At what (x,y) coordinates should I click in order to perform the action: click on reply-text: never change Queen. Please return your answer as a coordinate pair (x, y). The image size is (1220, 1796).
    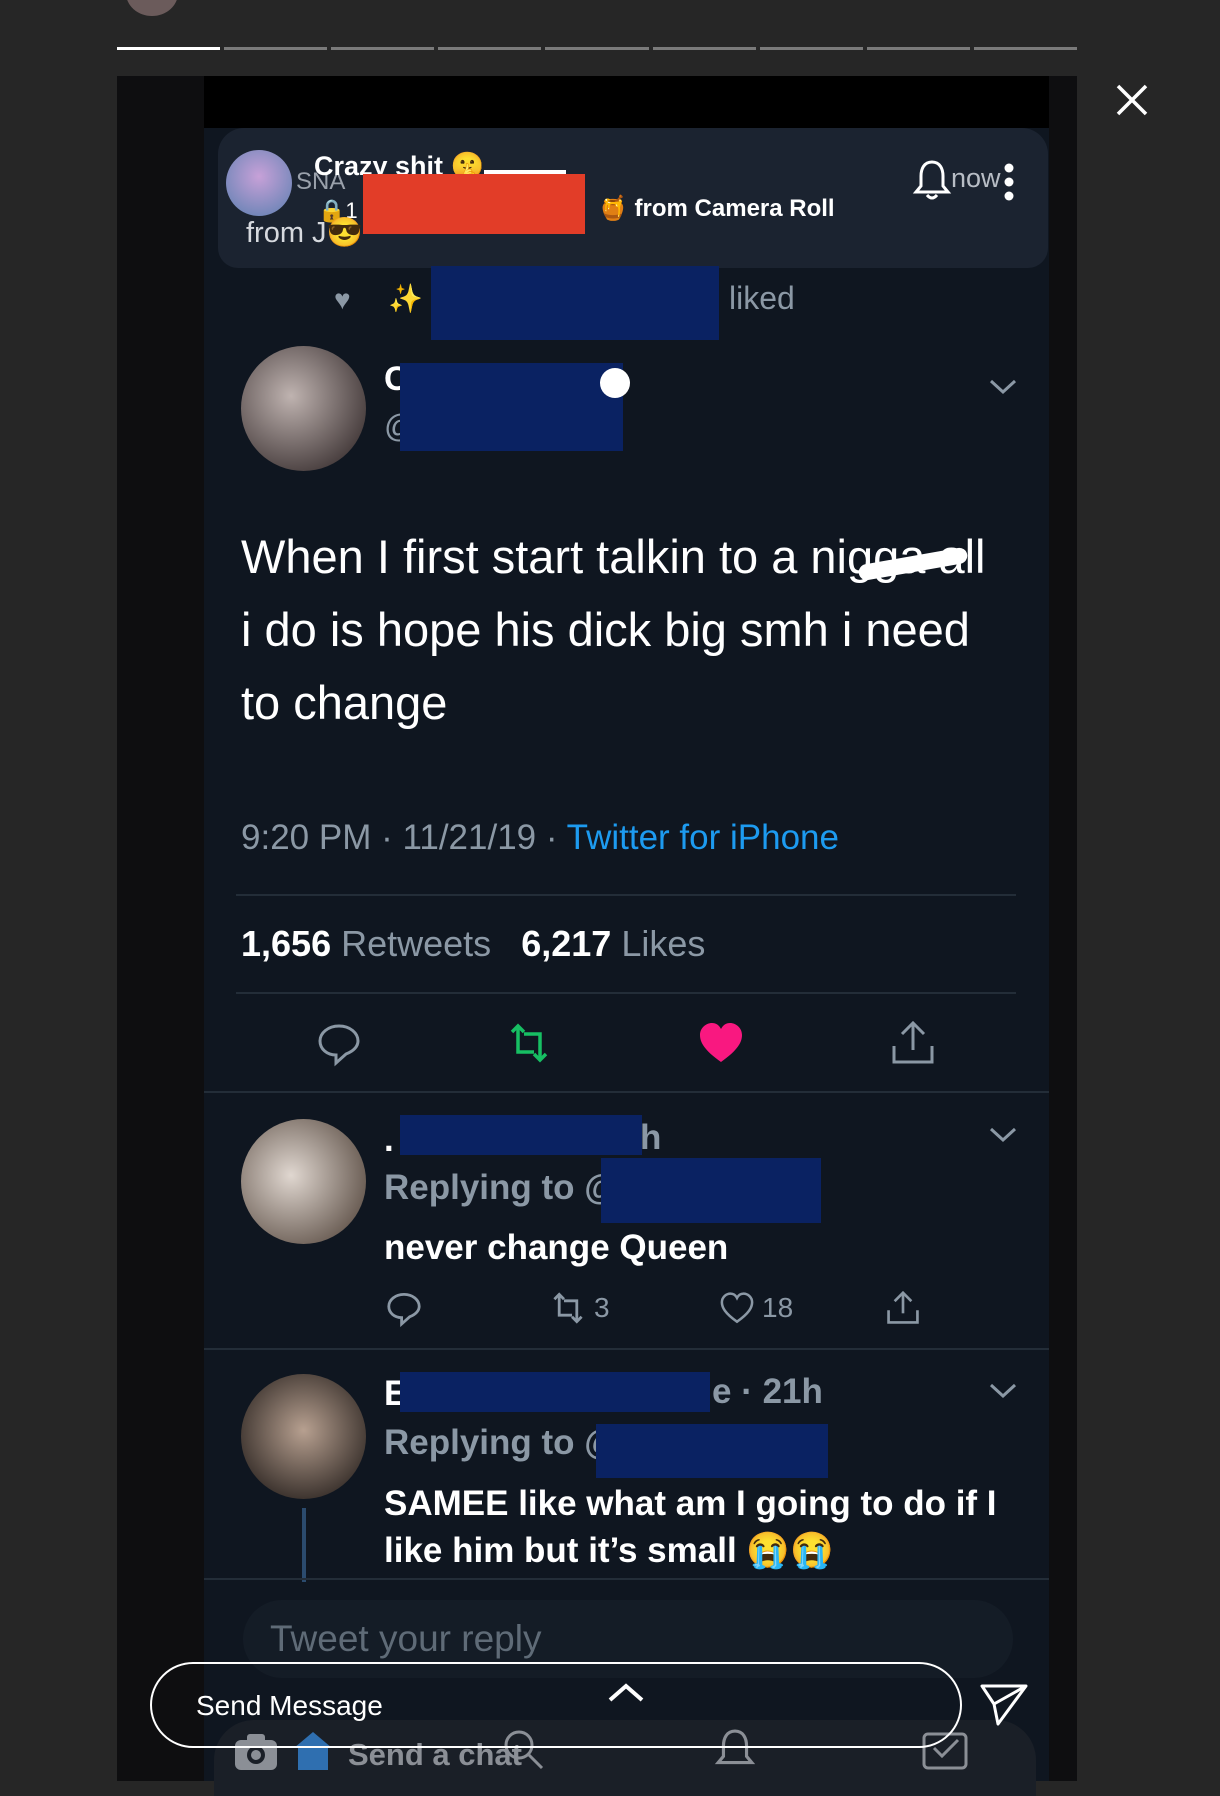
    Looking at the image, I should click on (556, 1247).